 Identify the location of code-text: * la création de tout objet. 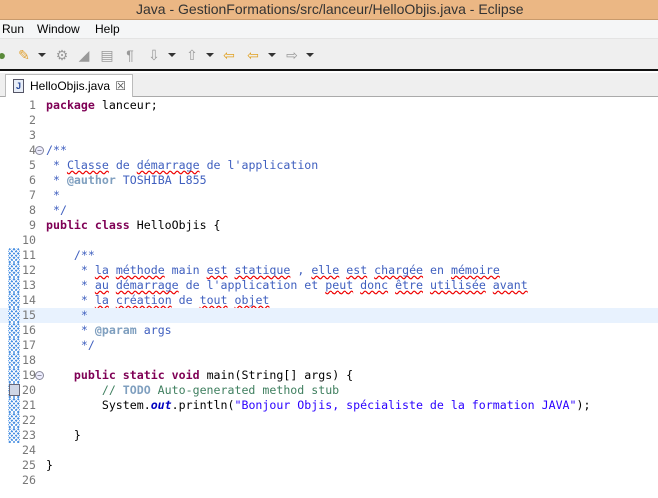
(158, 300).